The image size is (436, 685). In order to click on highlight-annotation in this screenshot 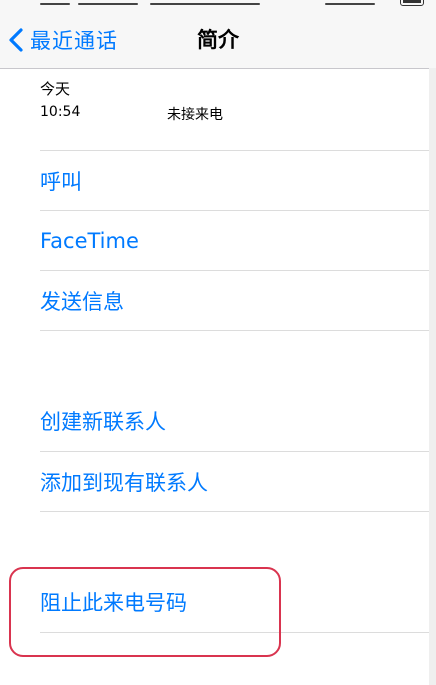, I will do `click(145, 612)`.